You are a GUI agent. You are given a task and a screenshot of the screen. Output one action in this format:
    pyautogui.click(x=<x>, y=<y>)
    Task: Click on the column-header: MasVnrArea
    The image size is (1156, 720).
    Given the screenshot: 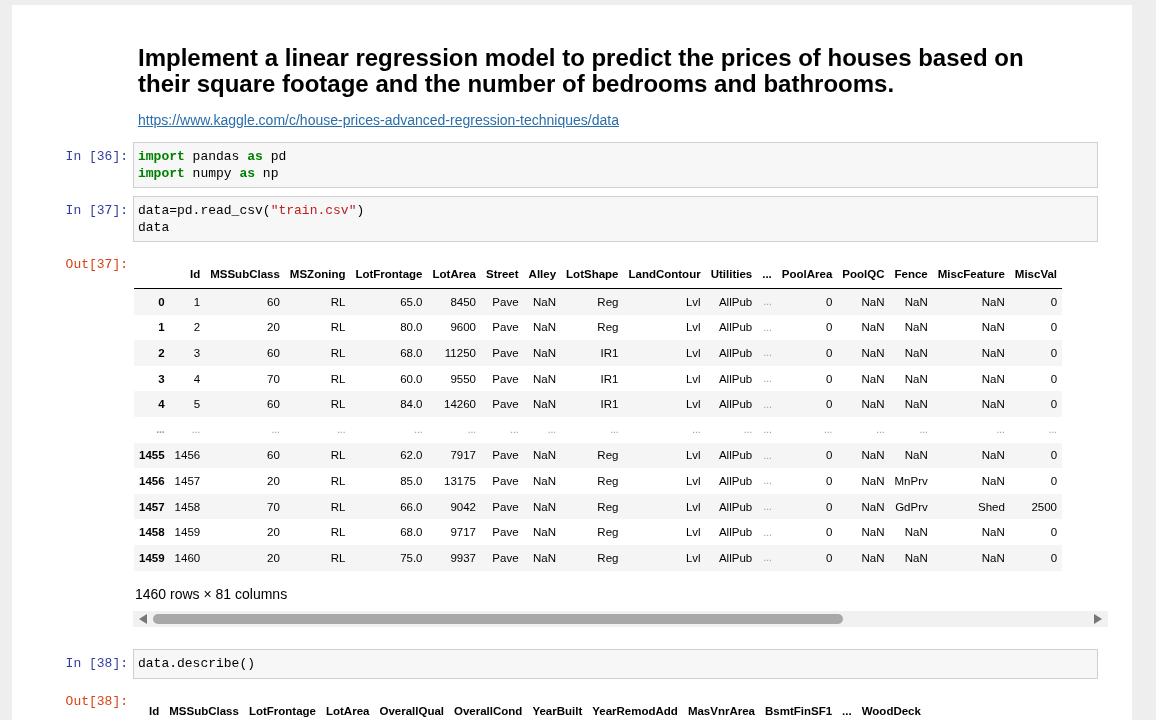 What is the action you would take?
    pyautogui.click(x=721, y=712)
    